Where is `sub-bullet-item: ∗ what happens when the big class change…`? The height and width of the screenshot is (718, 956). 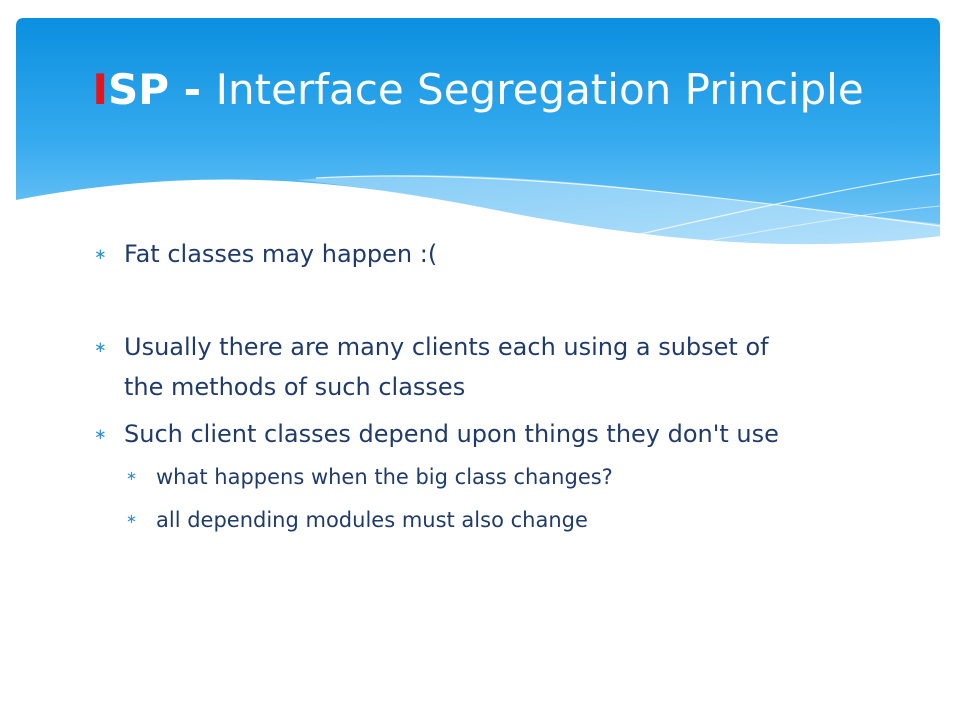
sub-bullet-item: ∗ what happens when the big class change… is located at coordinates (369, 477).